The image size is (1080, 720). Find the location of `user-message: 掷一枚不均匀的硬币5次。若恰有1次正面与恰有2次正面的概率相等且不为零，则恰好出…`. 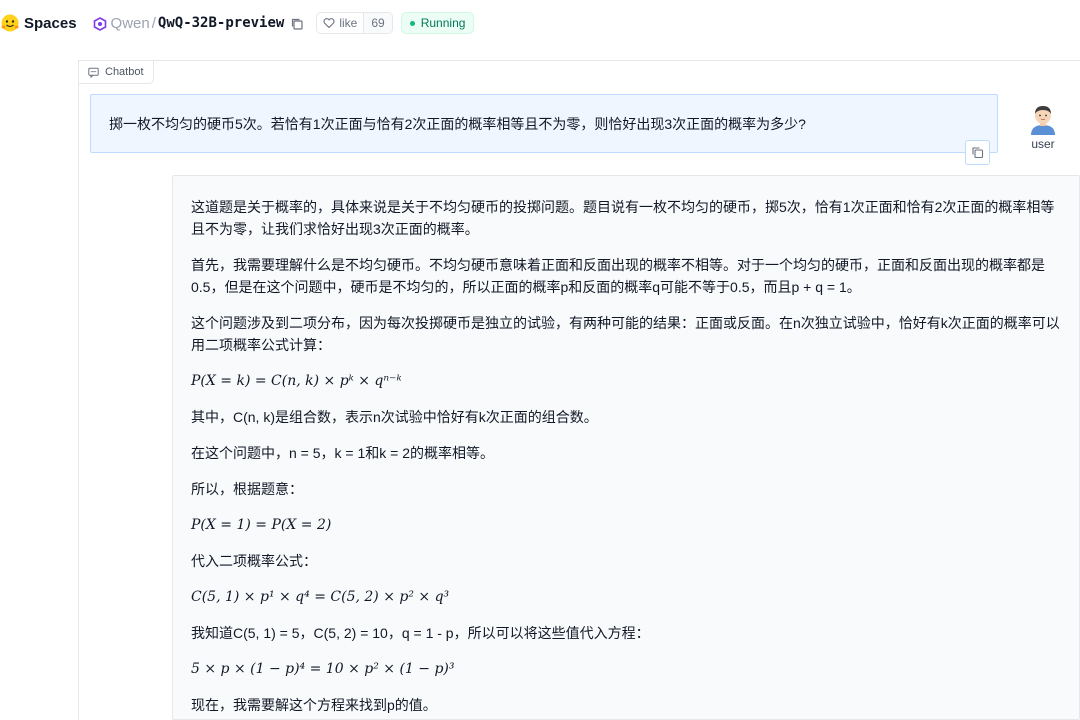

user-message: 掷一枚不均匀的硬币5次。若恰有1次正面与恰有2次正面的概率相等且不为零，则恰好出… is located at coordinates (544, 123).